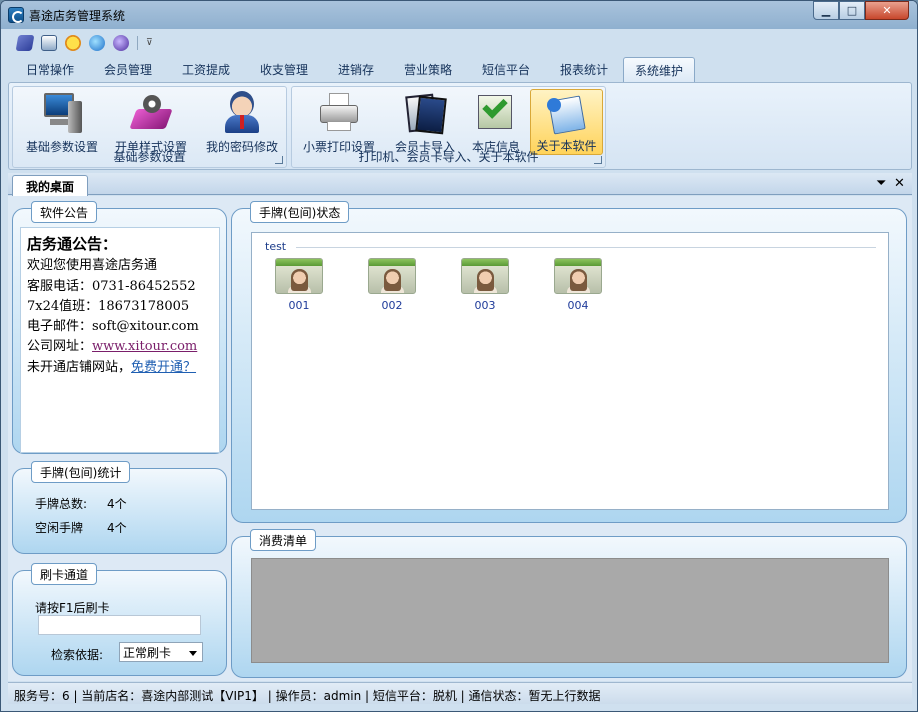 The height and width of the screenshot is (712, 918). Describe the element at coordinates (16, 15) in the screenshot. I see `app-logo-icon` at that location.